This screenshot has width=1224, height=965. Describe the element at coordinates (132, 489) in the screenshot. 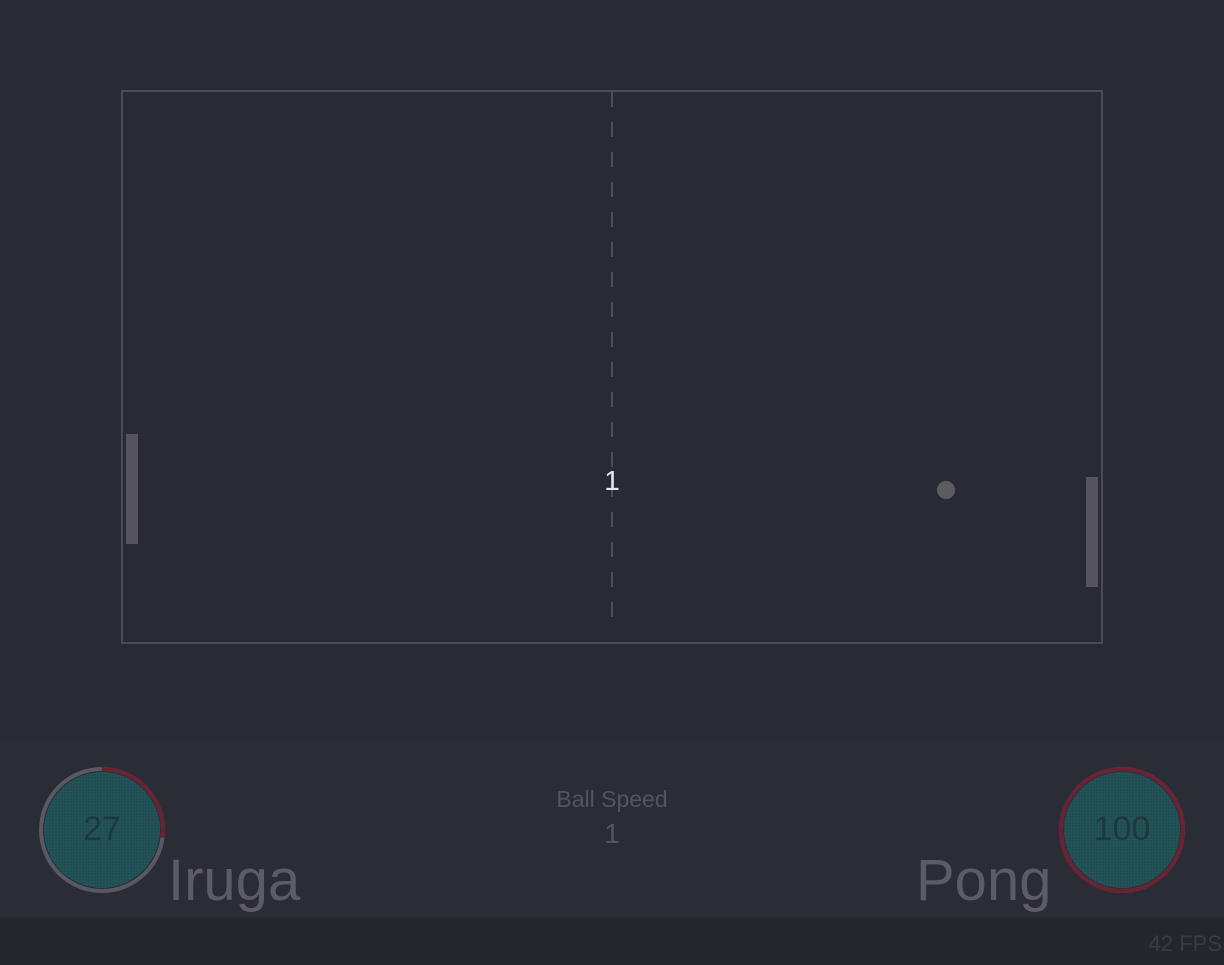

I see `left-paddle` at that location.